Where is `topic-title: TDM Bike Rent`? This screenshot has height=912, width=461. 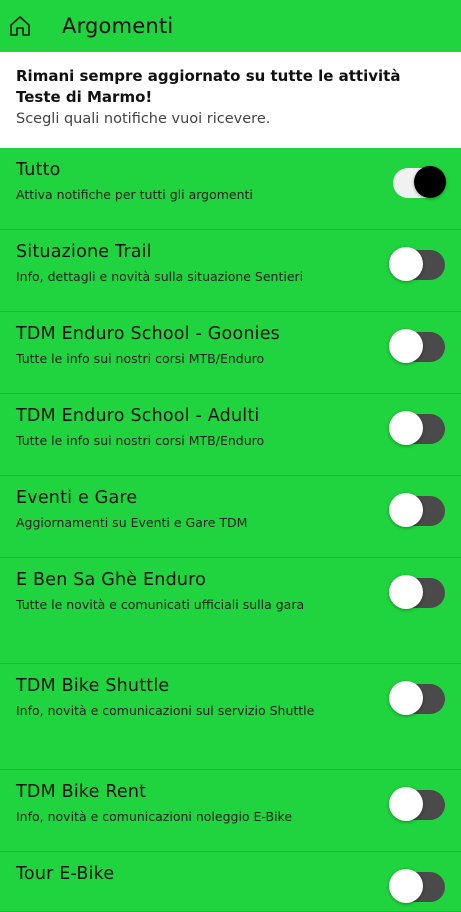
topic-title: TDM Bike Rent is located at coordinates (81, 792).